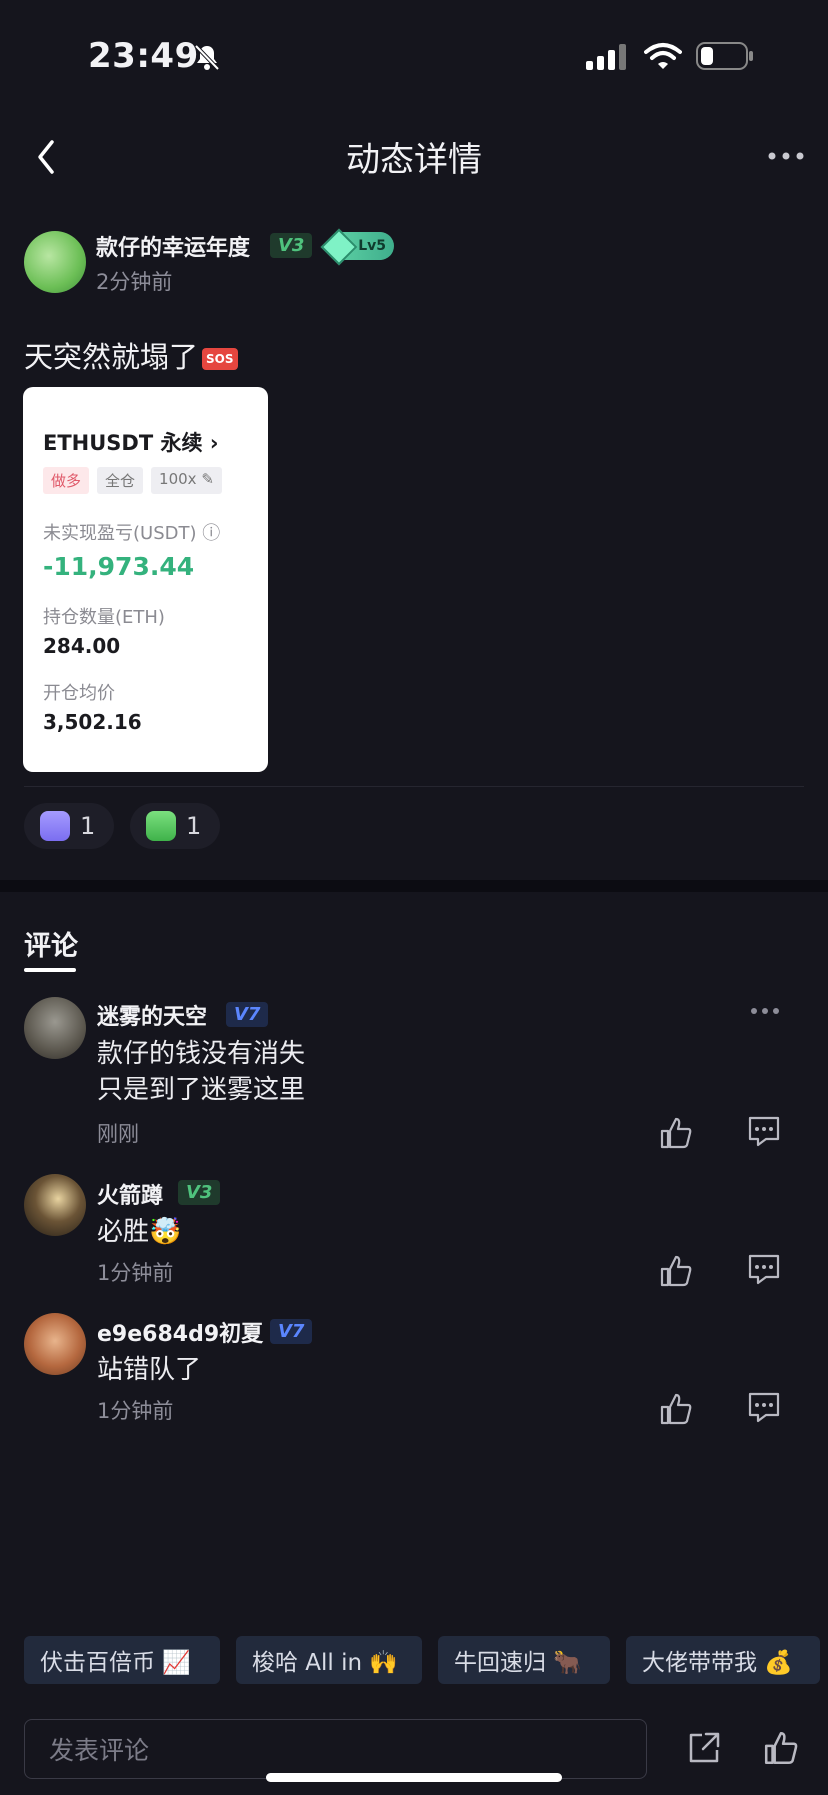 This screenshot has width=828, height=1795. Describe the element at coordinates (606, 57) in the screenshot. I see `signal-icon` at that location.